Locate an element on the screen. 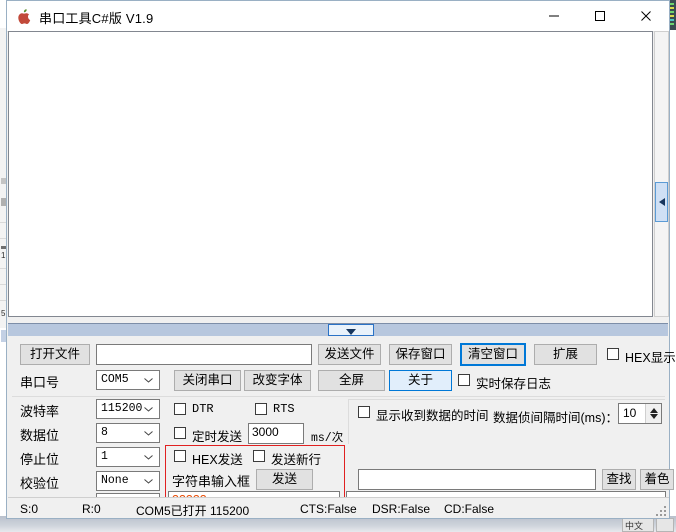 This screenshot has height=532, width=676. window-title: 串口工具C#版 V1.9 is located at coordinates (96, 18).